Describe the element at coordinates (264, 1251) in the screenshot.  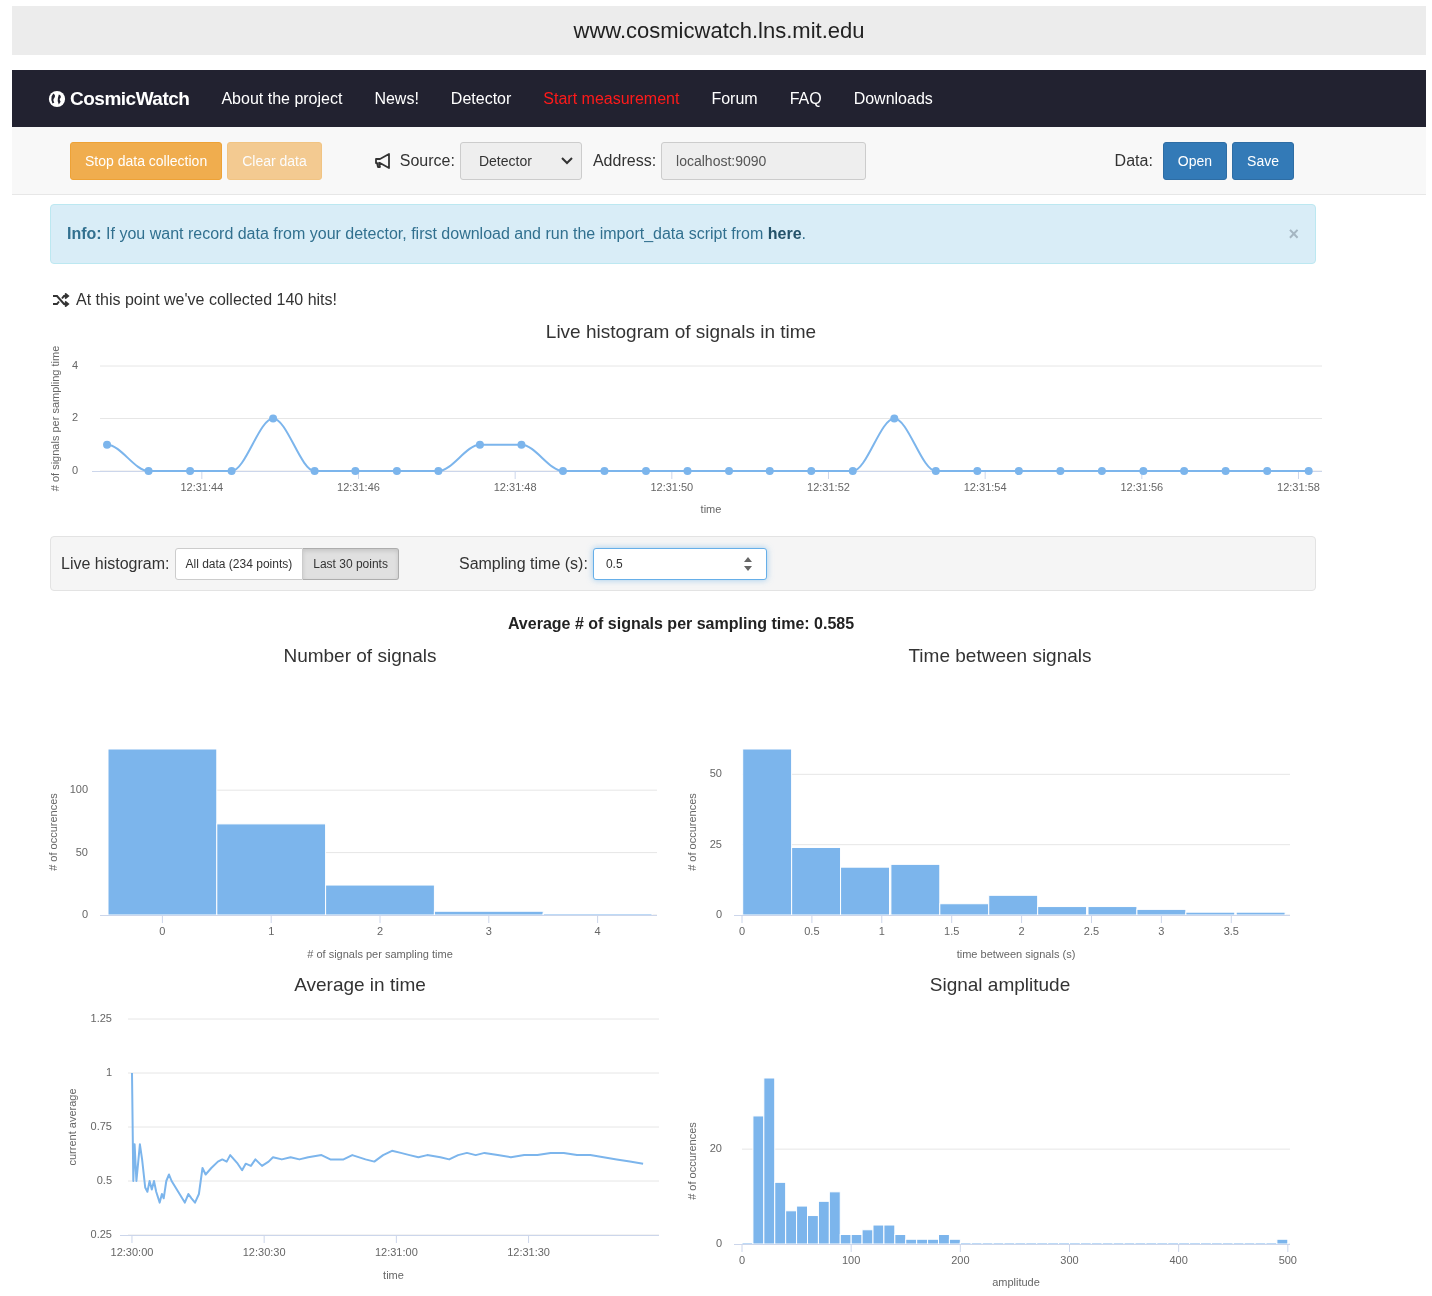
I see `tick-label: 12:30:30` at that location.